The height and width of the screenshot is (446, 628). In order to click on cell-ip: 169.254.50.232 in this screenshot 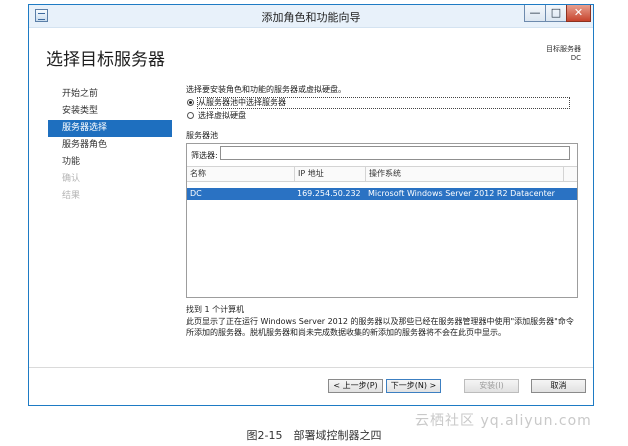, I will do `click(329, 193)`.